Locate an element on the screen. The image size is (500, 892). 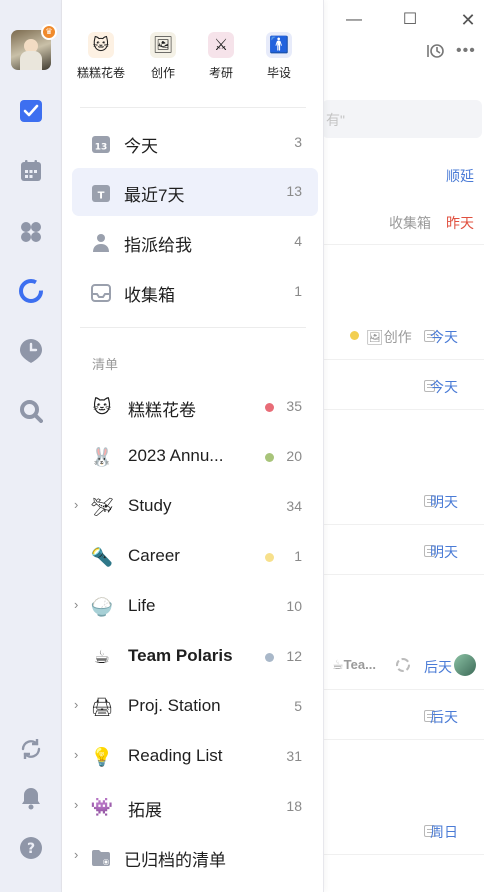
printer-icon: 🖨 is located at coordinates (102, 707).